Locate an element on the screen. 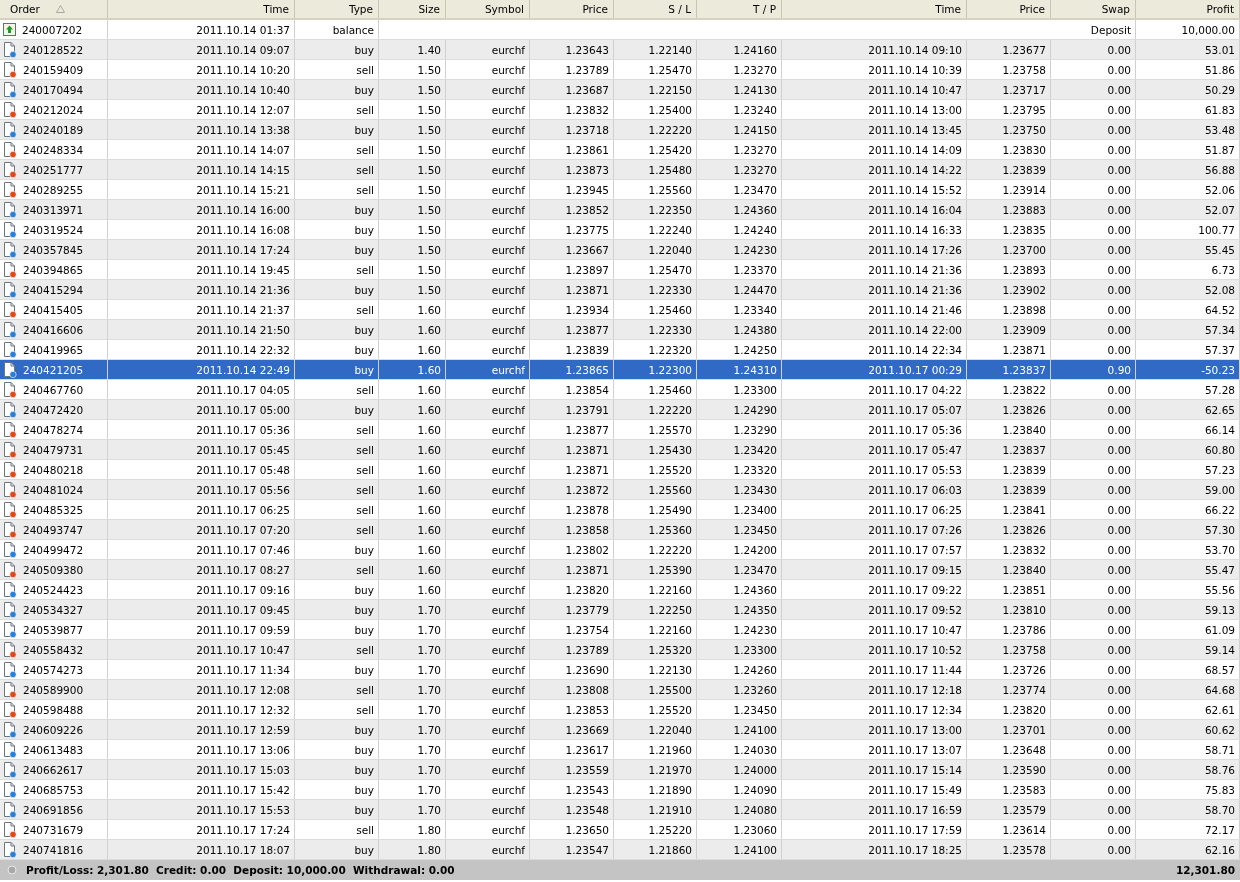 The image size is (1240, 882). table-row: 240421205 2011.10.14 22:49 buy 1.60 eurchf 1.23865 1.22300 1.24310 2011.10.17 00:29 1.23837 0.90 -50.23 is located at coordinates (620, 370).